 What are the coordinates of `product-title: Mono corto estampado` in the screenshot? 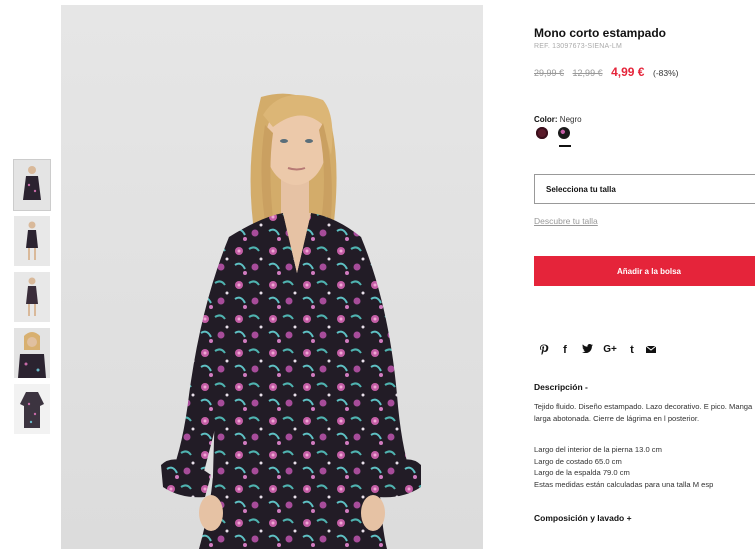 It's located at (600, 33).